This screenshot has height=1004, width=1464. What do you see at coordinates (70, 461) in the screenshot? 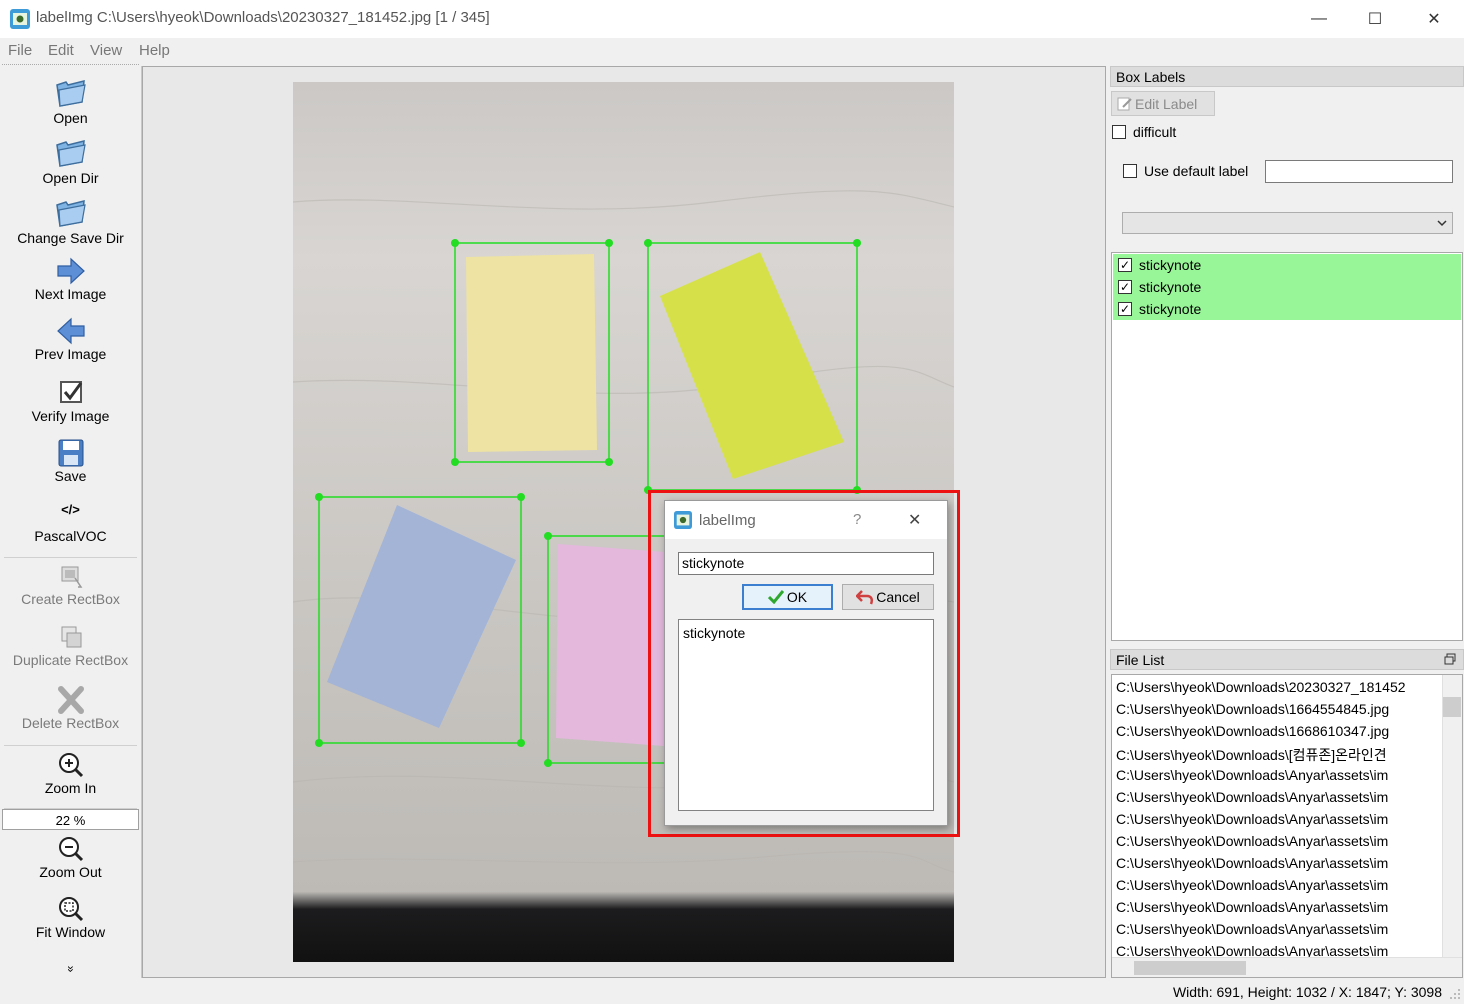
I see `save-button: Save` at bounding box center [70, 461].